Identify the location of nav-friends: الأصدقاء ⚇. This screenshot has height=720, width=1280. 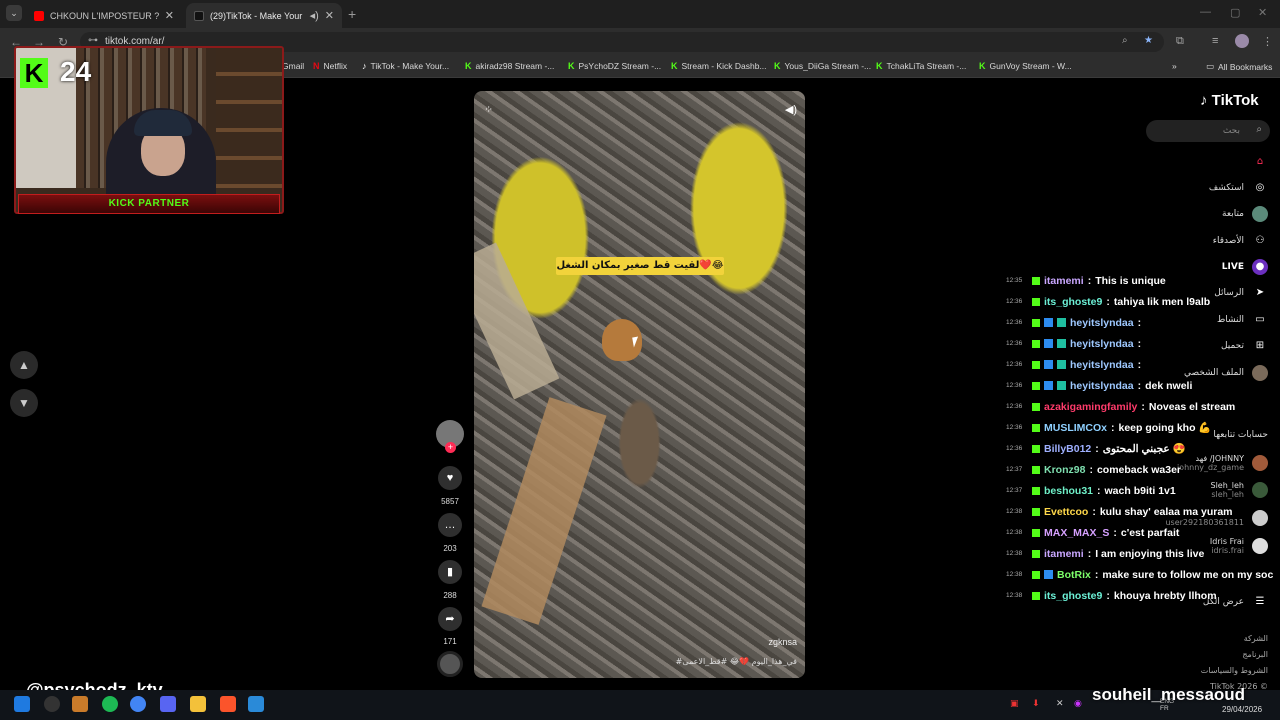
(1240, 241).